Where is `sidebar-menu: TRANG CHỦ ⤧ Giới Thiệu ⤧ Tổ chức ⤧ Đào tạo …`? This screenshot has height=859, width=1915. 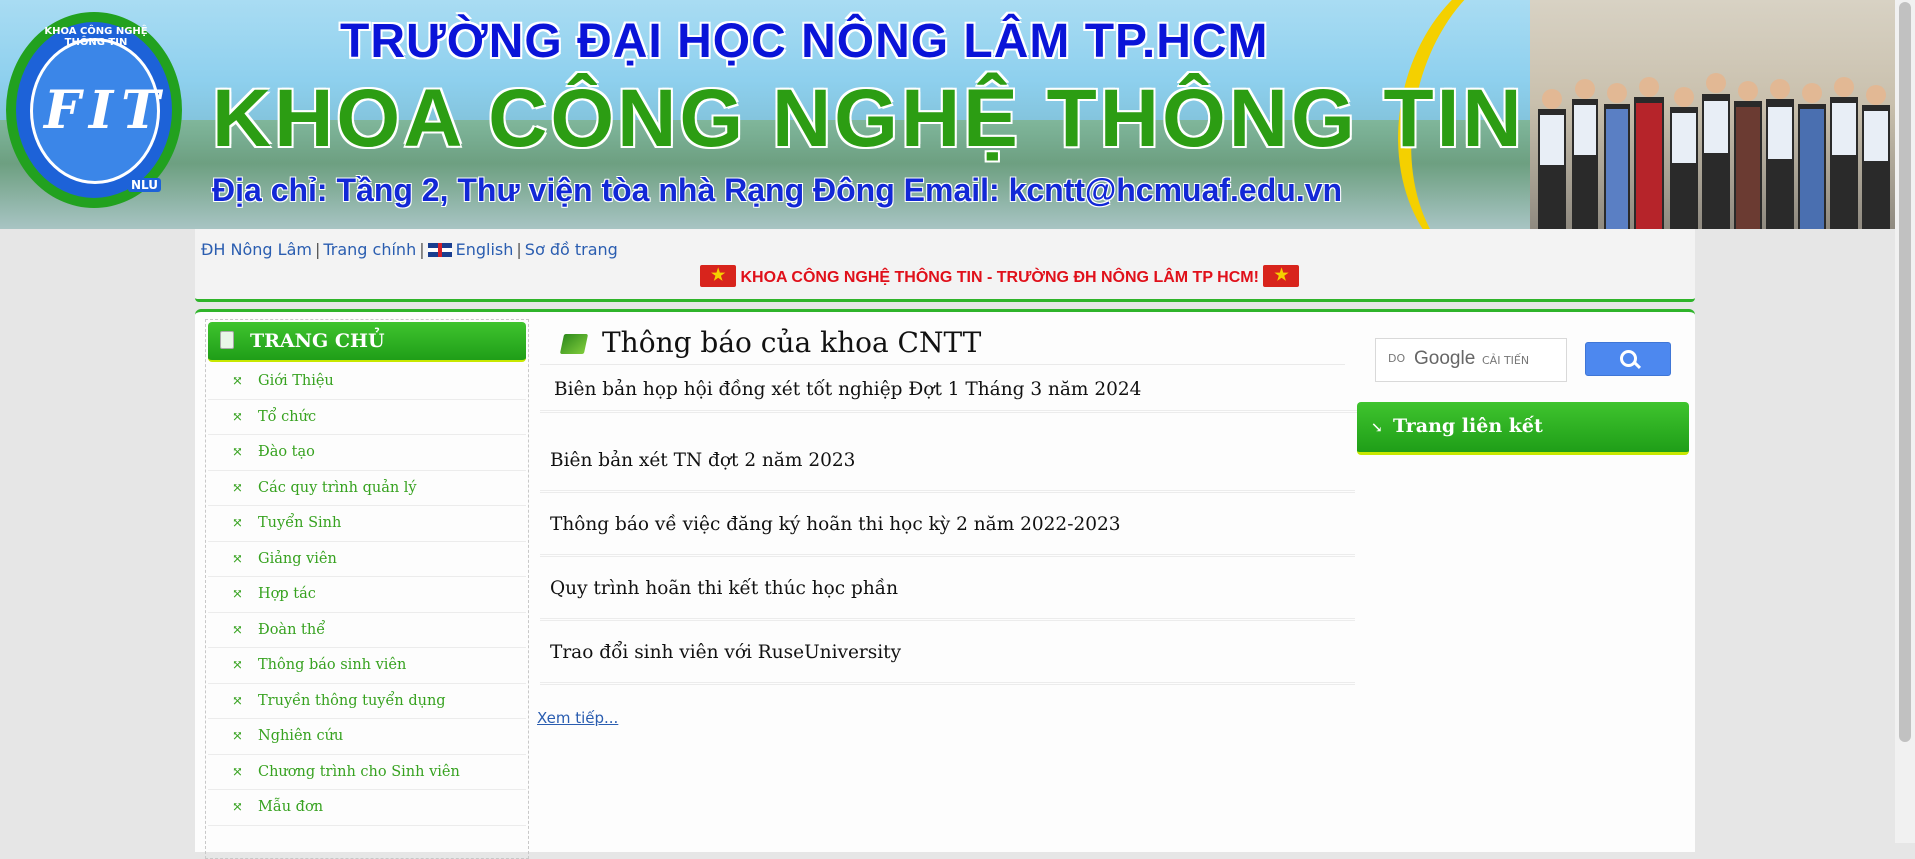 sidebar-menu: TRANG CHỦ ⤧ Giới Thiệu ⤧ Tổ chức ⤧ Đào tạo … is located at coordinates (367, 589).